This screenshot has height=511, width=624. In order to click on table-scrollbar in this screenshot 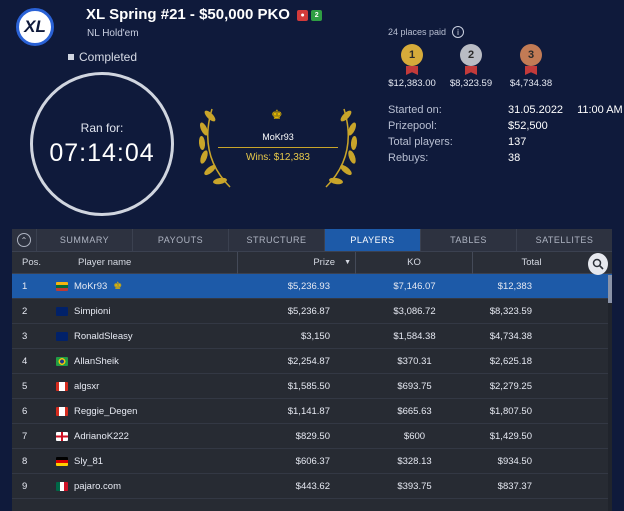, I will do `click(610, 393)`.